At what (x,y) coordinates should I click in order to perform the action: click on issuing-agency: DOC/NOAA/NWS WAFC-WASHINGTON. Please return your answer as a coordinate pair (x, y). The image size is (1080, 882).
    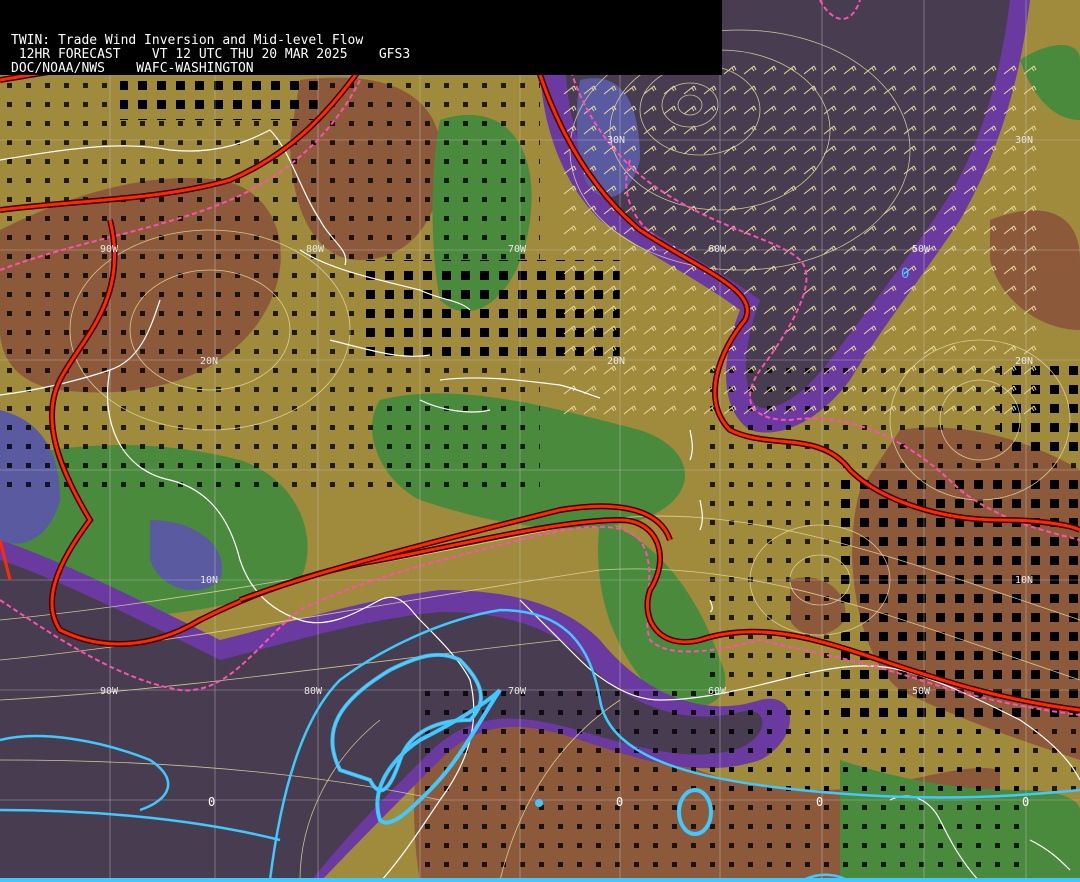
    Looking at the image, I should click on (132, 68).